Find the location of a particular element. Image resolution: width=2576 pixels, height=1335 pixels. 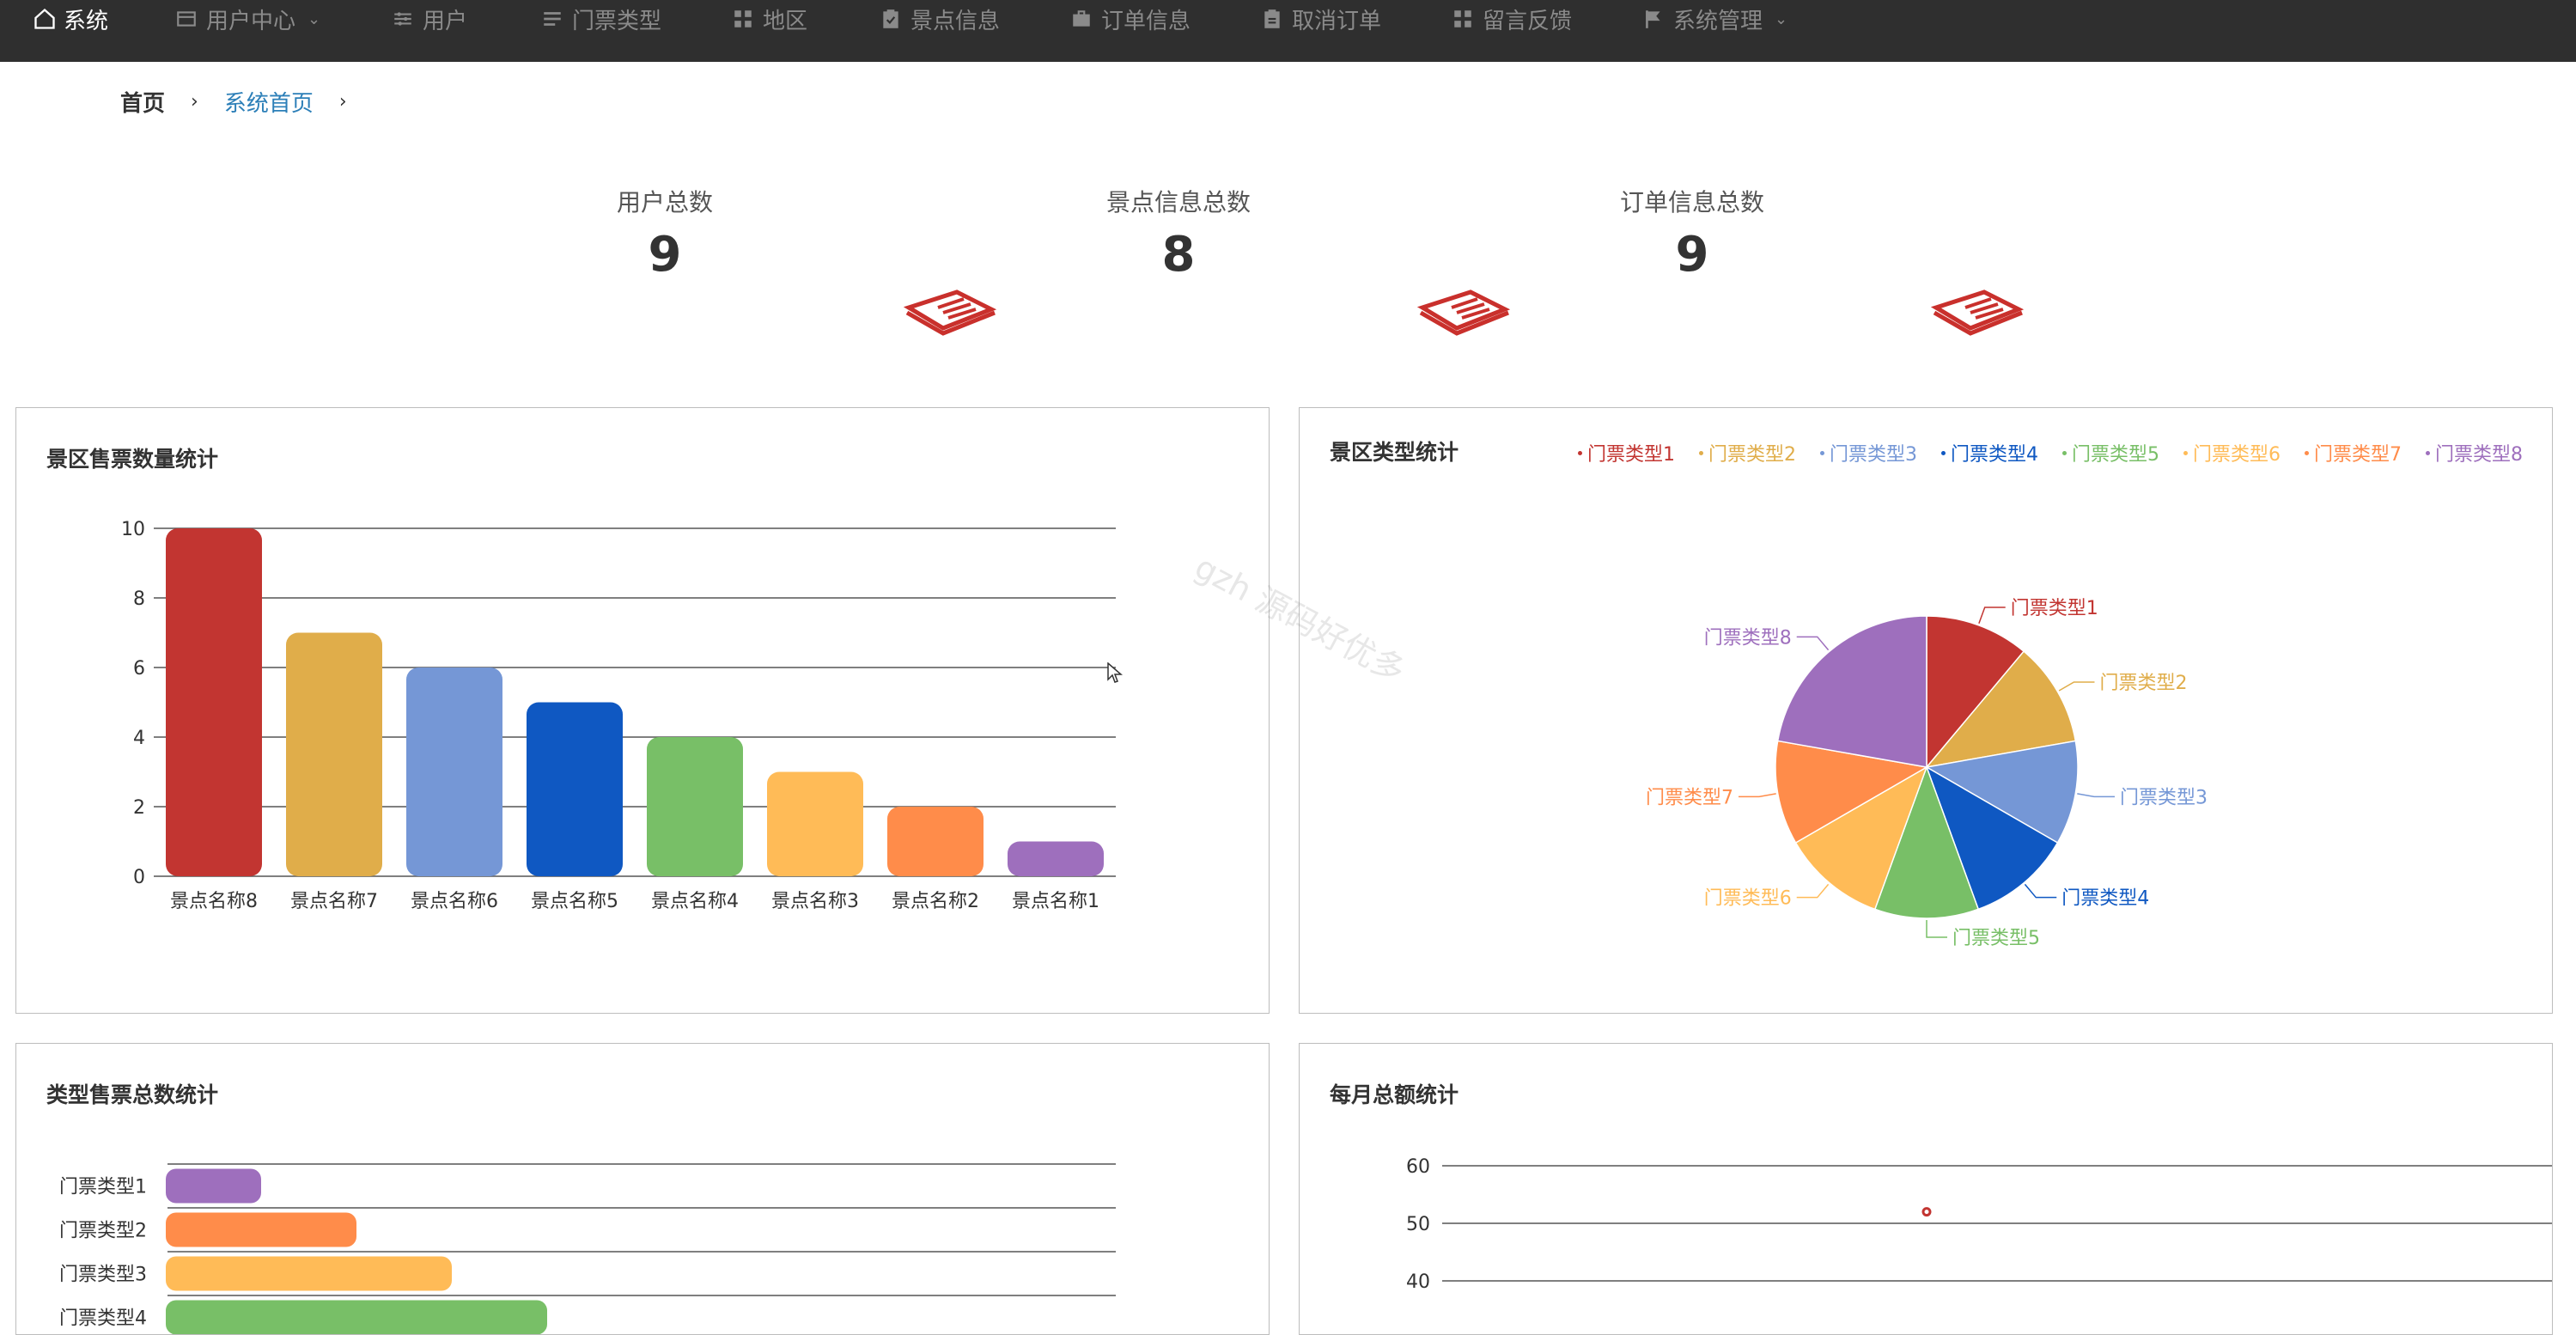

data-point is located at coordinates (1926, 1212).